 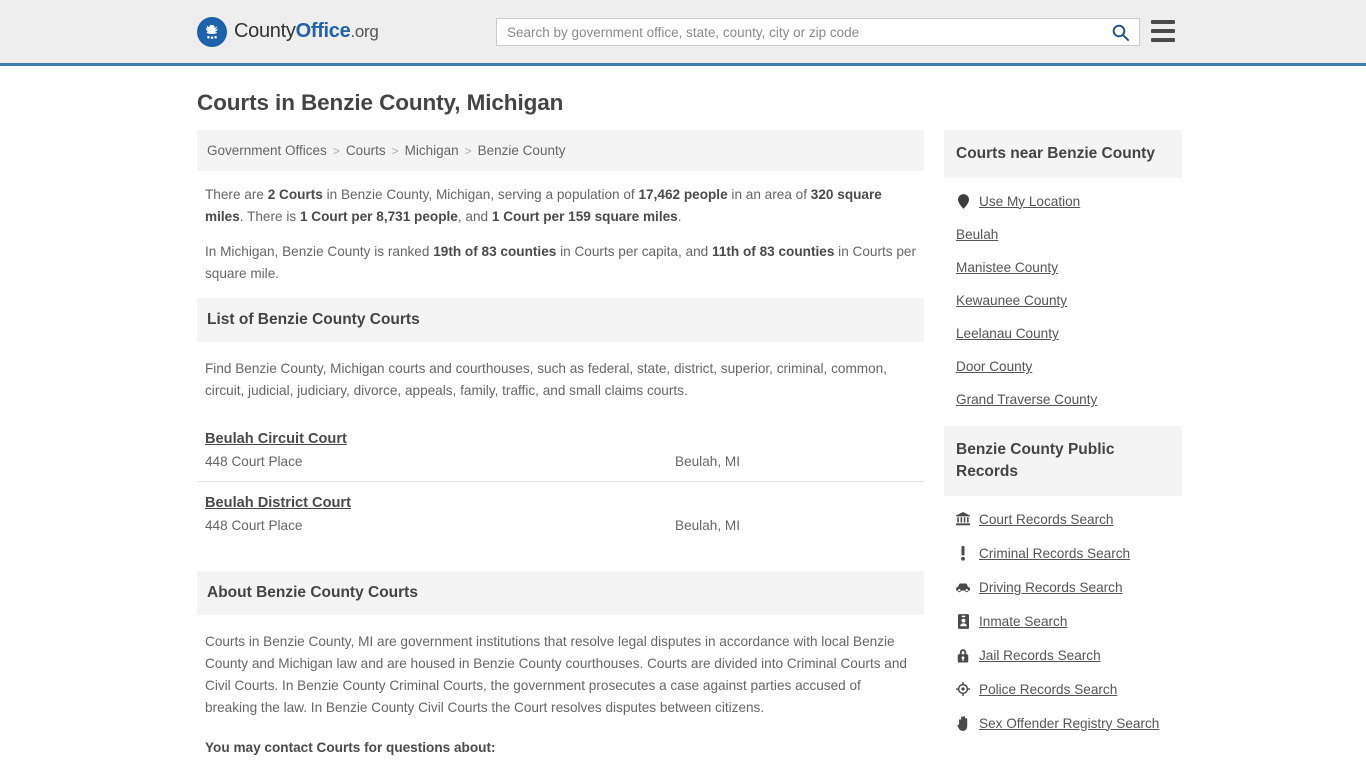 What do you see at coordinates (560, 320) in the screenshot?
I see `courts-list-heading: List of Benzie County Courts` at bounding box center [560, 320].